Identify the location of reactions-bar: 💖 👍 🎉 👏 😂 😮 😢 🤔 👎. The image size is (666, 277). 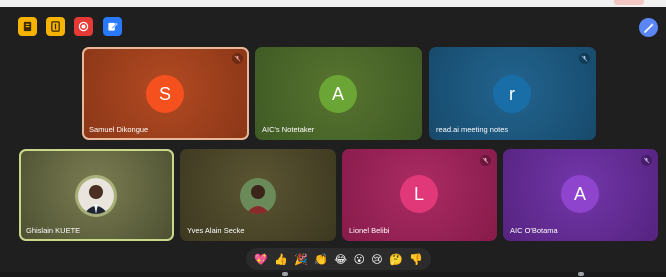
(338, 259).